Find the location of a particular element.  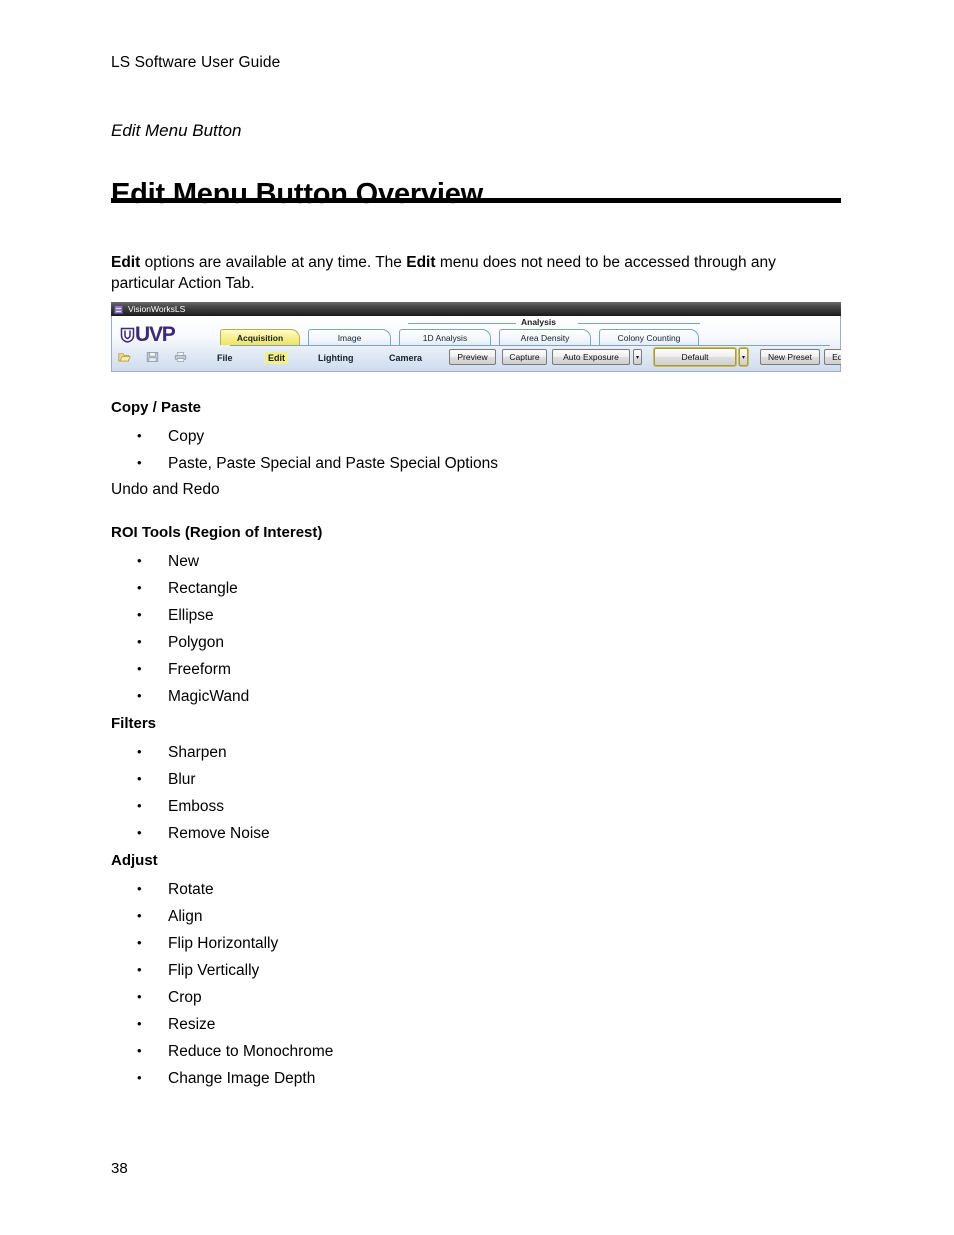

section-filters: Filters Sharpen Blur Emboss Remove Noise is located at coordinates (476, 778).